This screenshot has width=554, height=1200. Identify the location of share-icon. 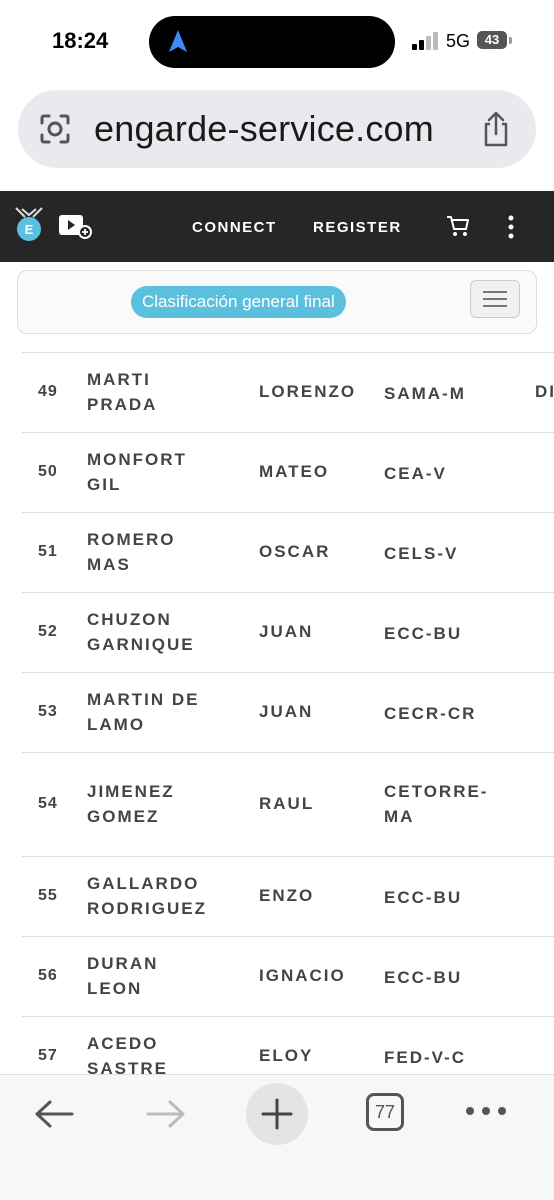
(496, 129).